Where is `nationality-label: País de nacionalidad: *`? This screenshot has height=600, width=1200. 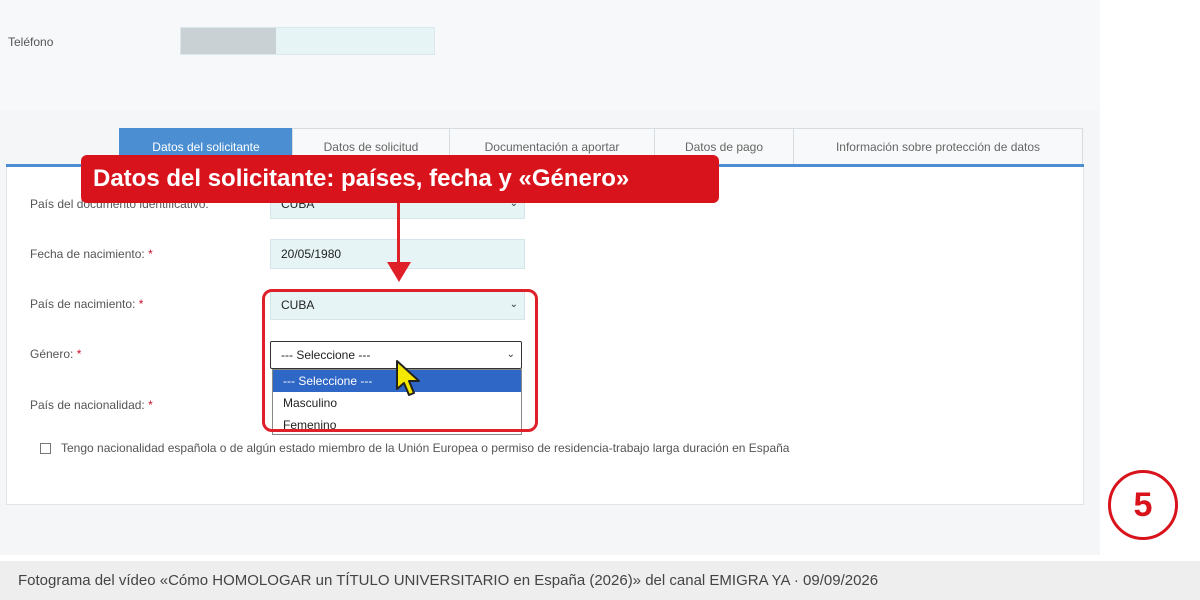 nationality-label: País de nacionalidad: * is located at coordinates (91, 405).